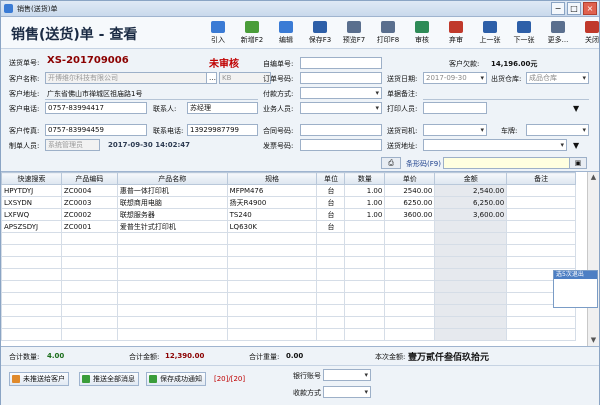  Describe the element at coordinates (557, 78) in the screenshot. I see `warehouse-select: 成品仓库` at that location.